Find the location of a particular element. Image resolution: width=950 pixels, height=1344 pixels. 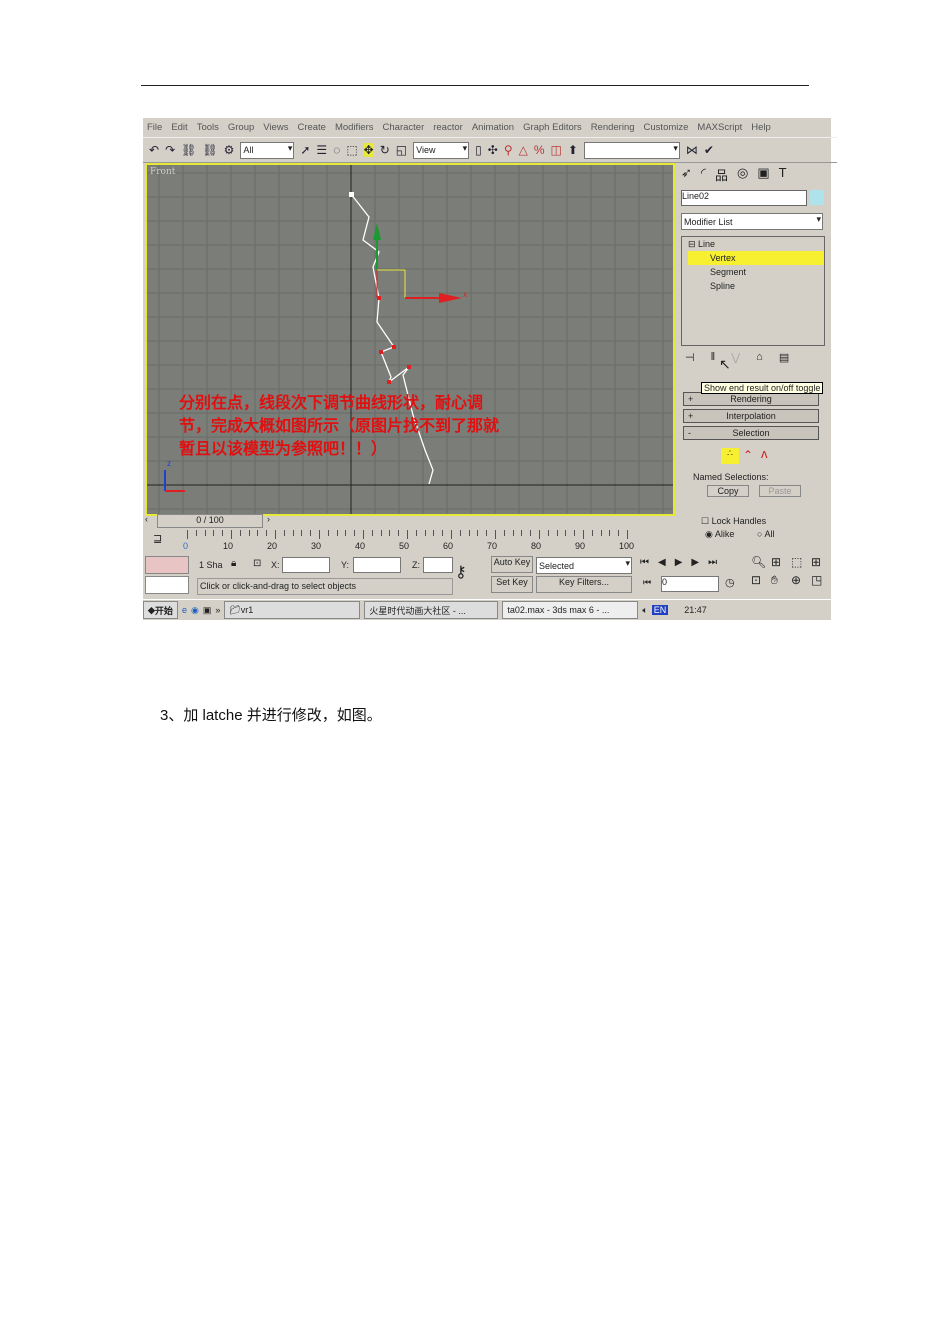

lock-selection-icon: 🔒︎ is located at coordinates (233, 563).